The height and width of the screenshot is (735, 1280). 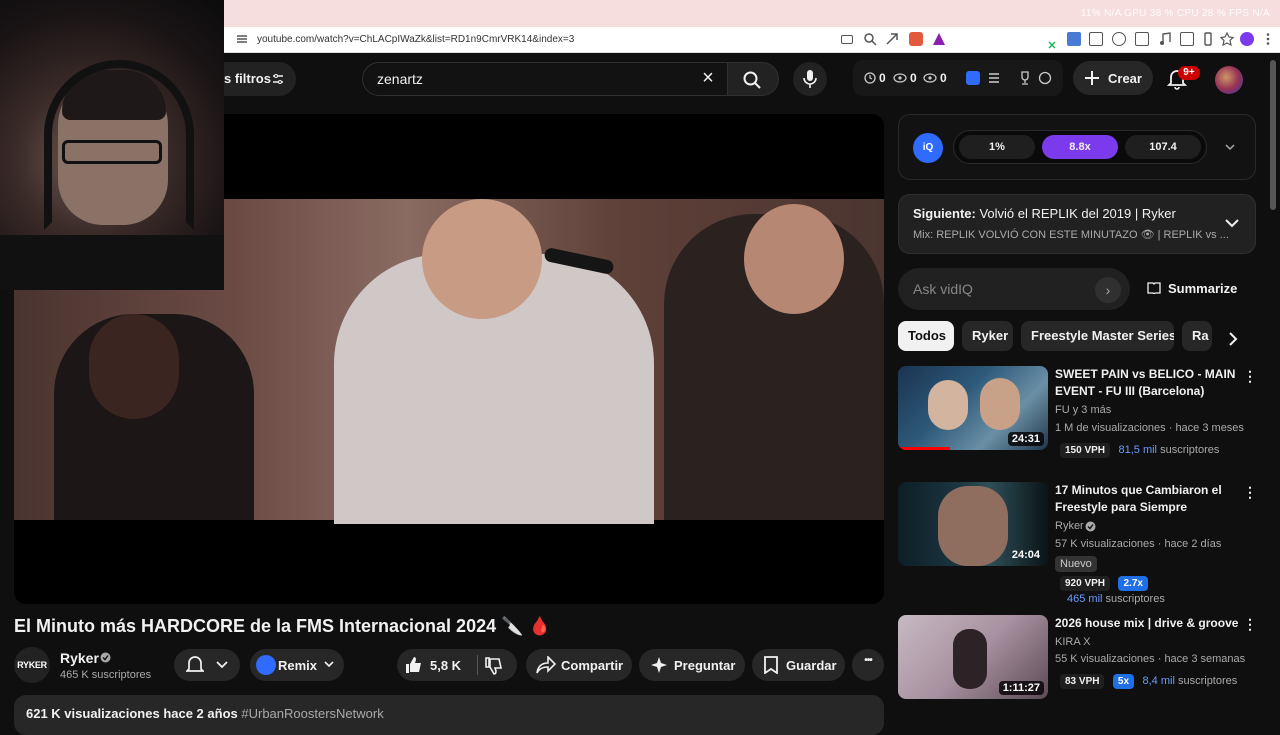 I want to click on brave-shield-icon, so click(x=916, y=39).